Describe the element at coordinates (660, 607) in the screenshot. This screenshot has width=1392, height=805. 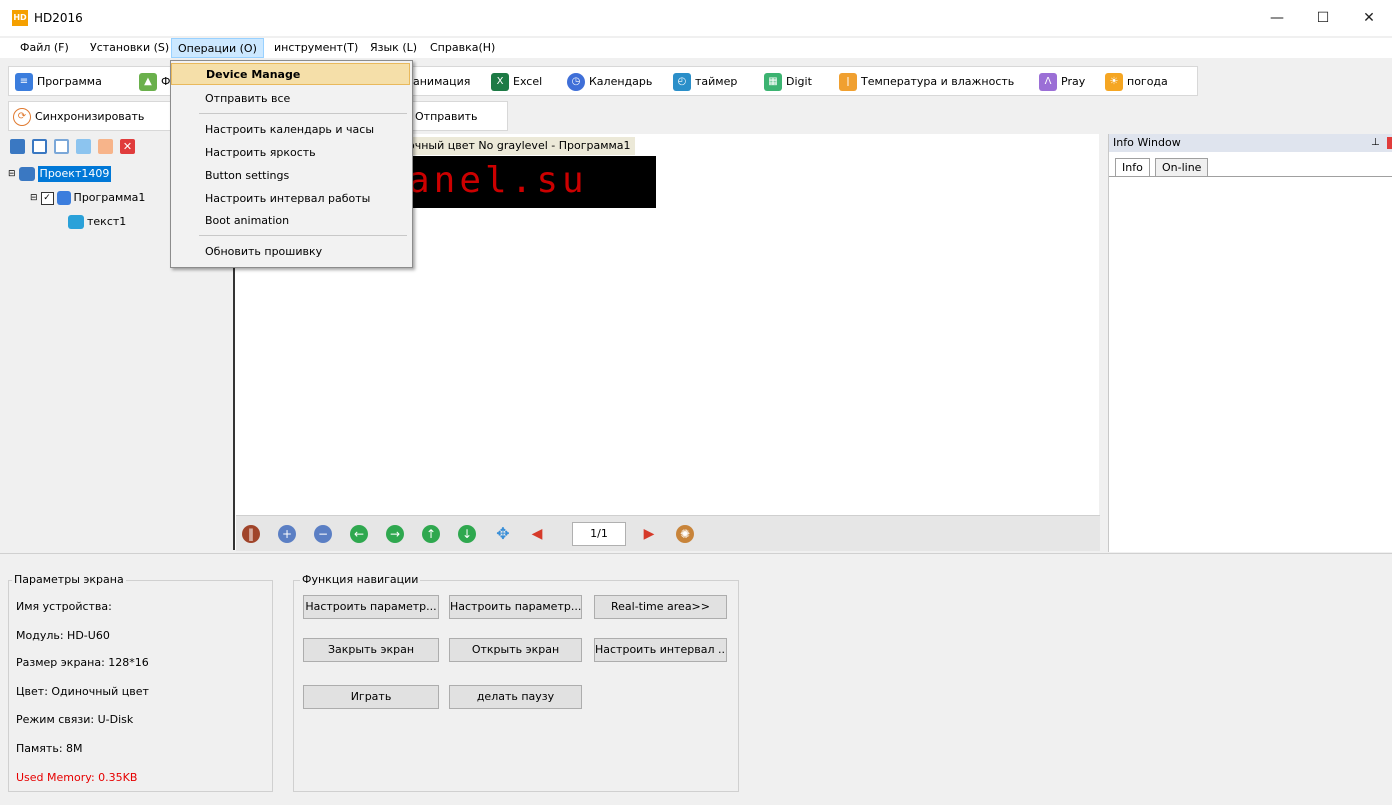
I see `realtime-area-button: Real-time area>>` at that location.